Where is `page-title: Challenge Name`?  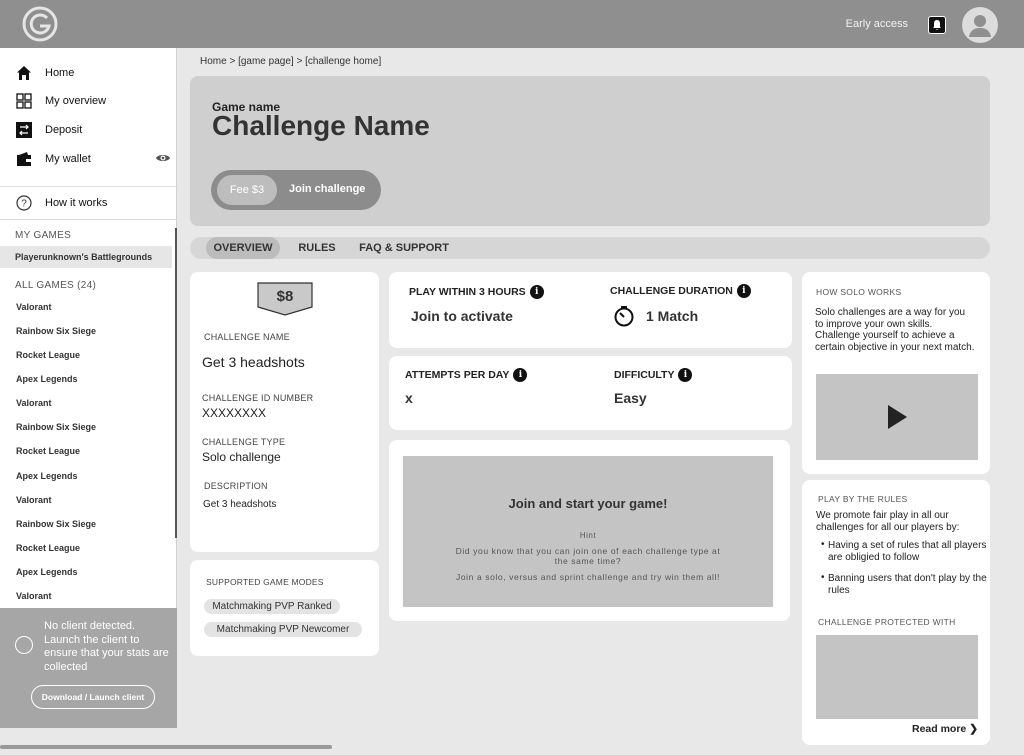
page-title: Challenge Name is located at coordinates (321, 125).